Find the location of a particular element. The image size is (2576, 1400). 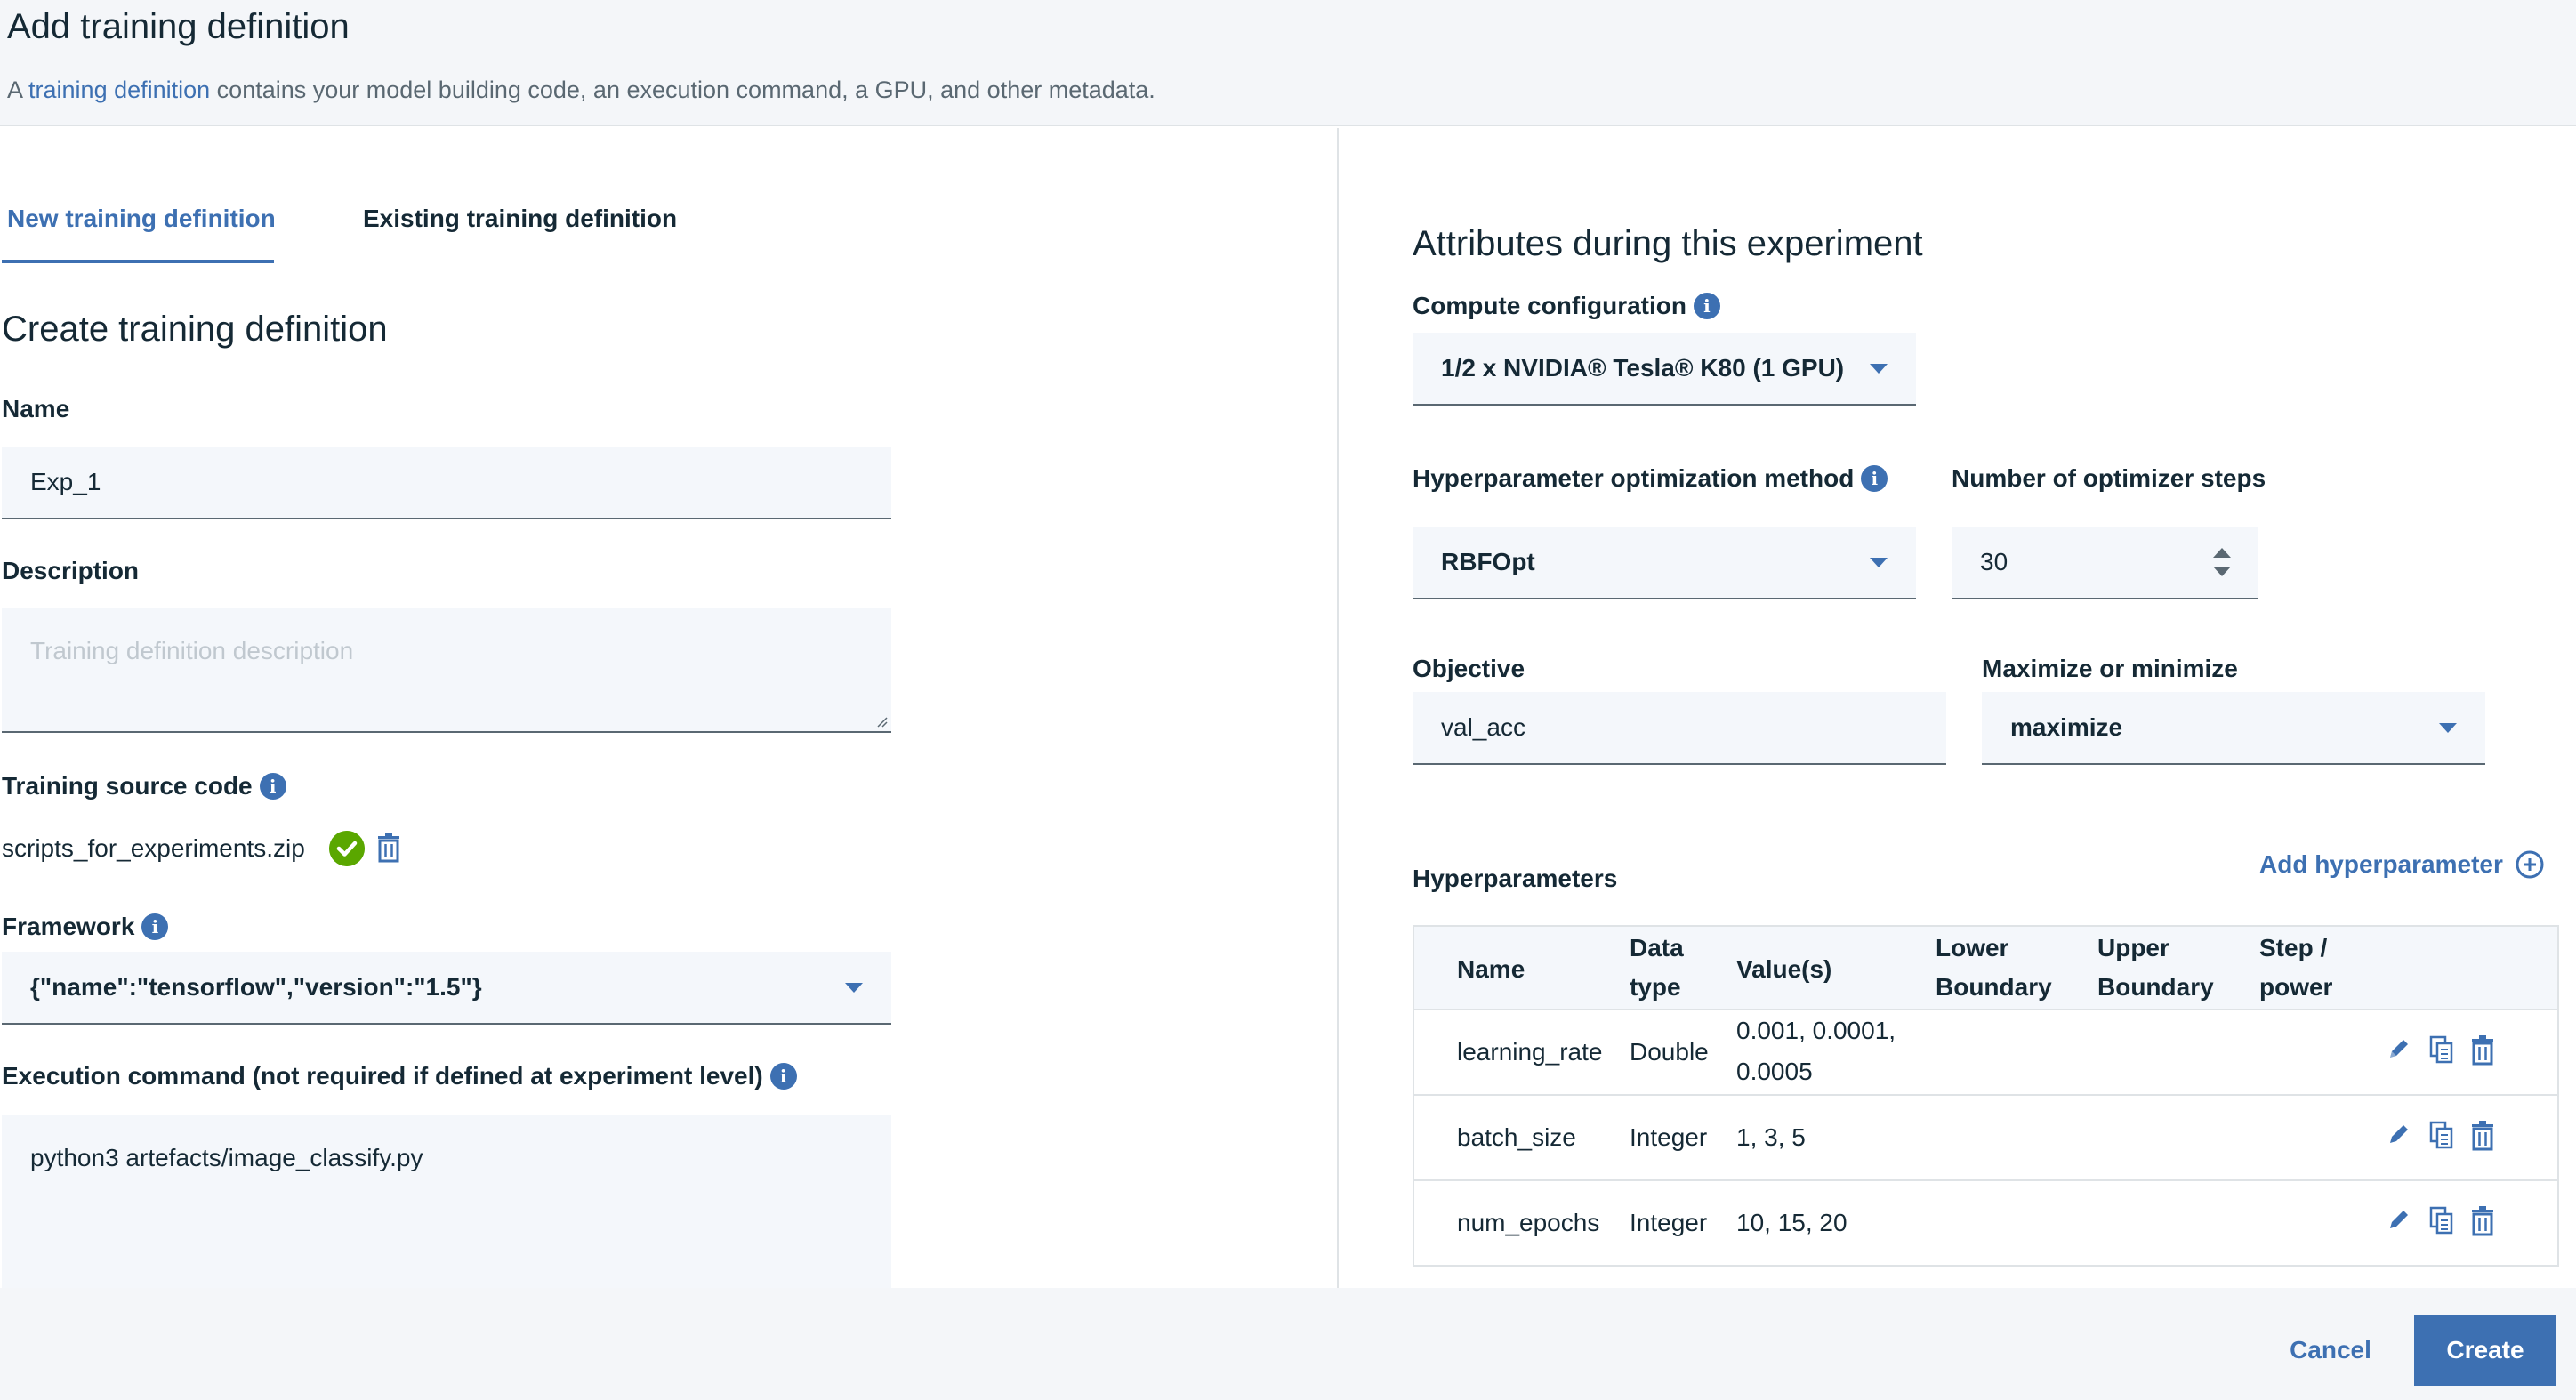

hyperparameters-label: Hyperparameters is located at coordinates (1515, 878).